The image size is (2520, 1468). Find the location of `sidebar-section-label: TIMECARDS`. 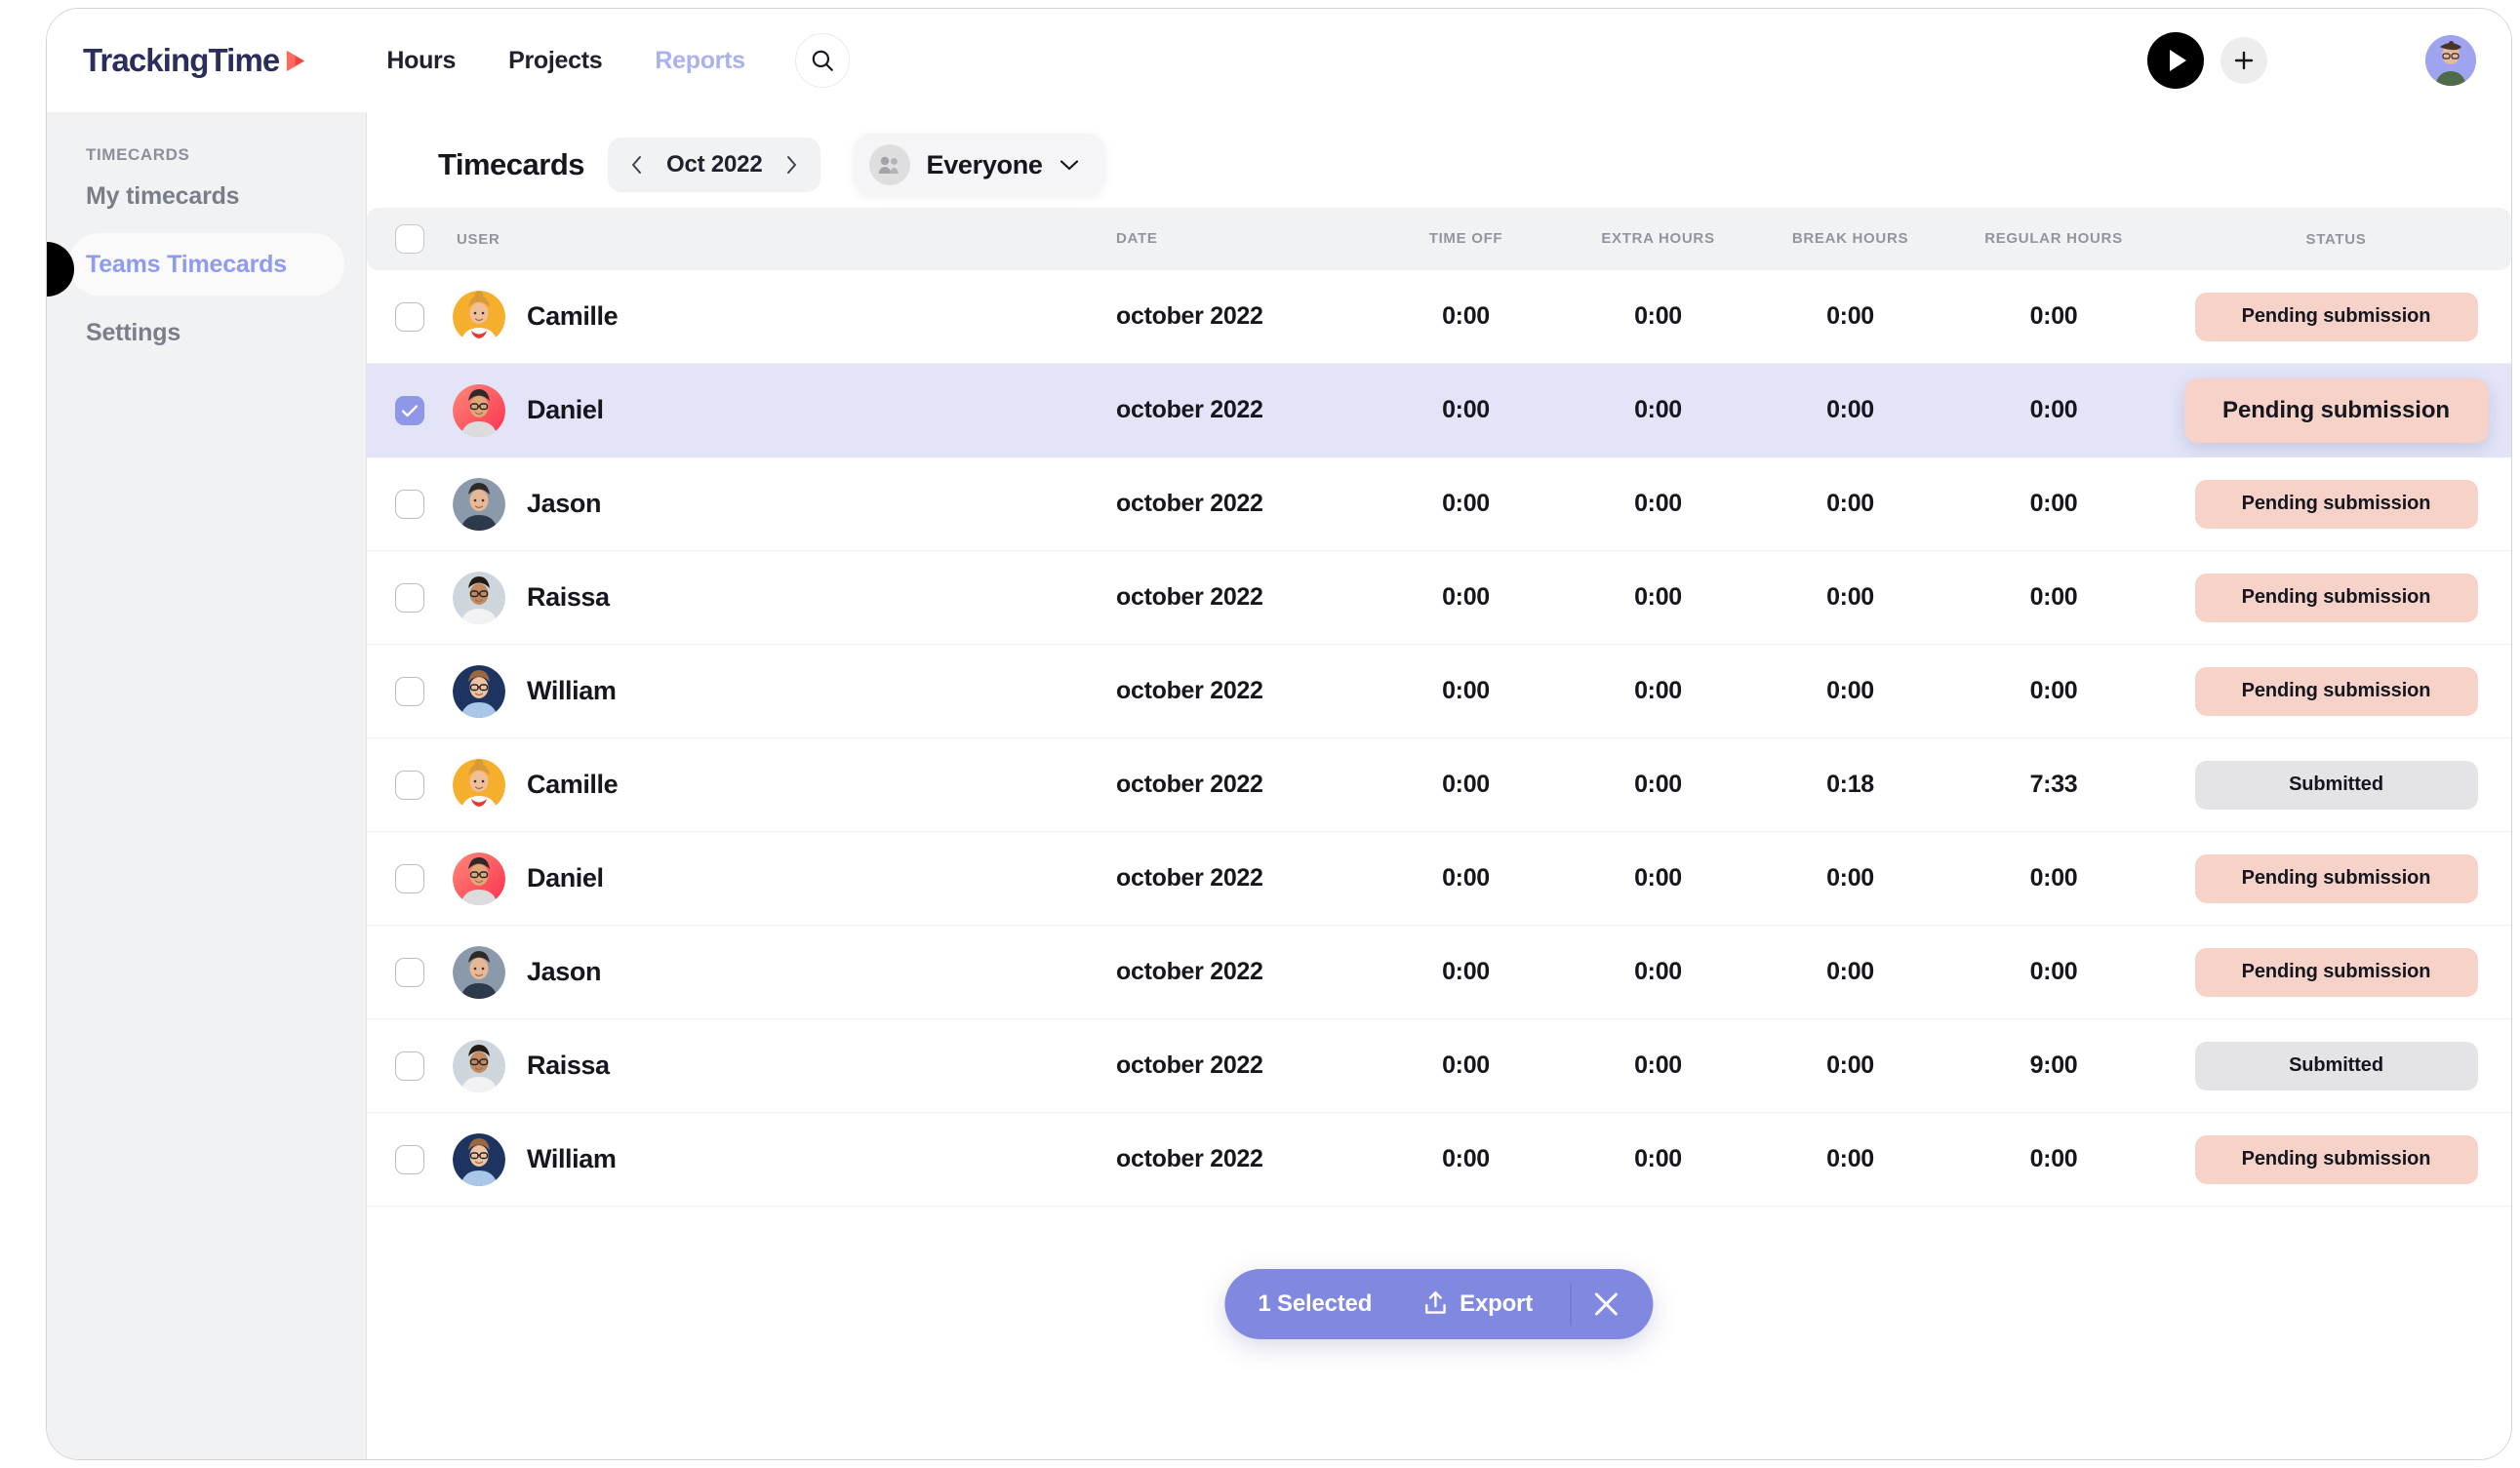

sidebar-section-label: TIMECARDS is located at coordinates (138, 154).